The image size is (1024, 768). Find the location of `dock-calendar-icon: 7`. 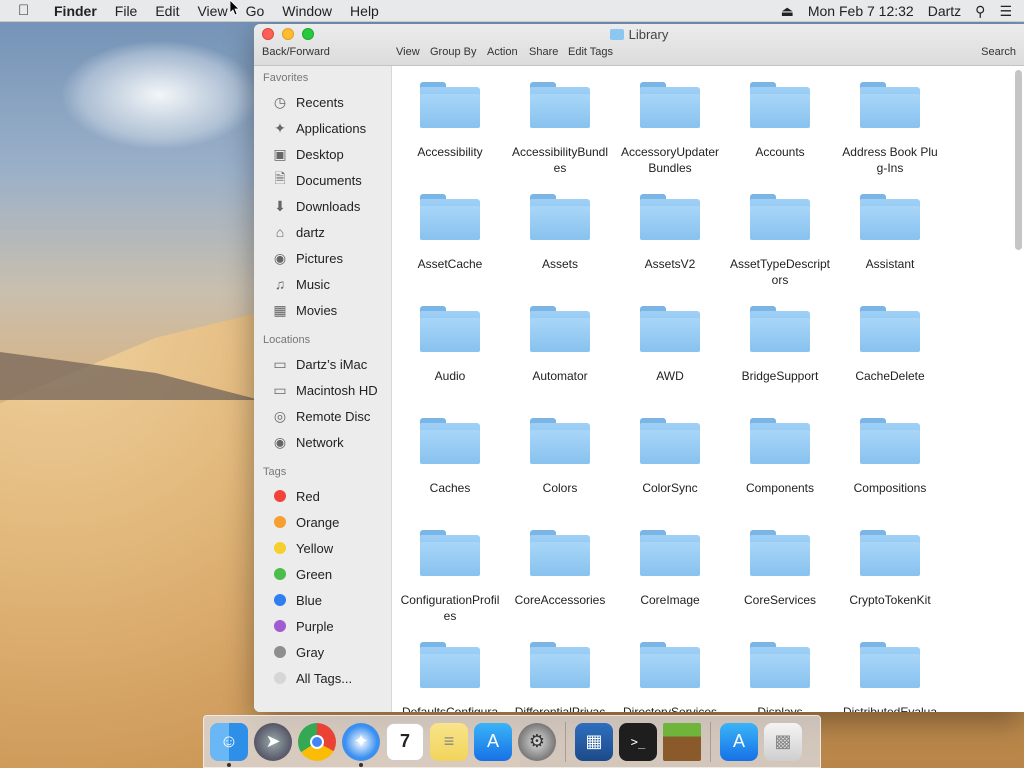

dock-calendar-icon: 7 is located at coordinates (405, 741).